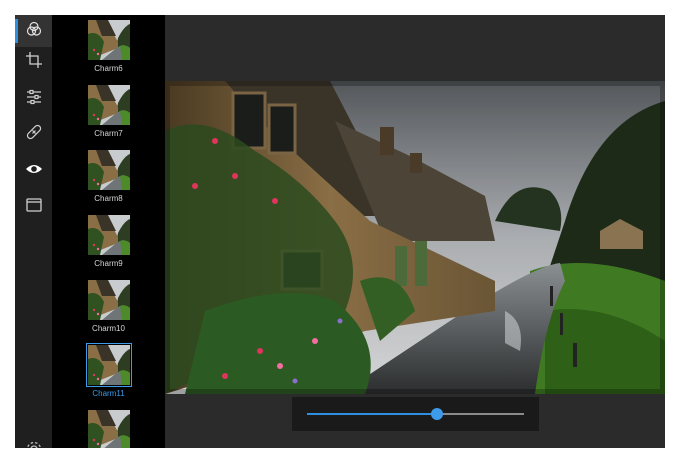  I want to click on filter-item, so click(108, 426).